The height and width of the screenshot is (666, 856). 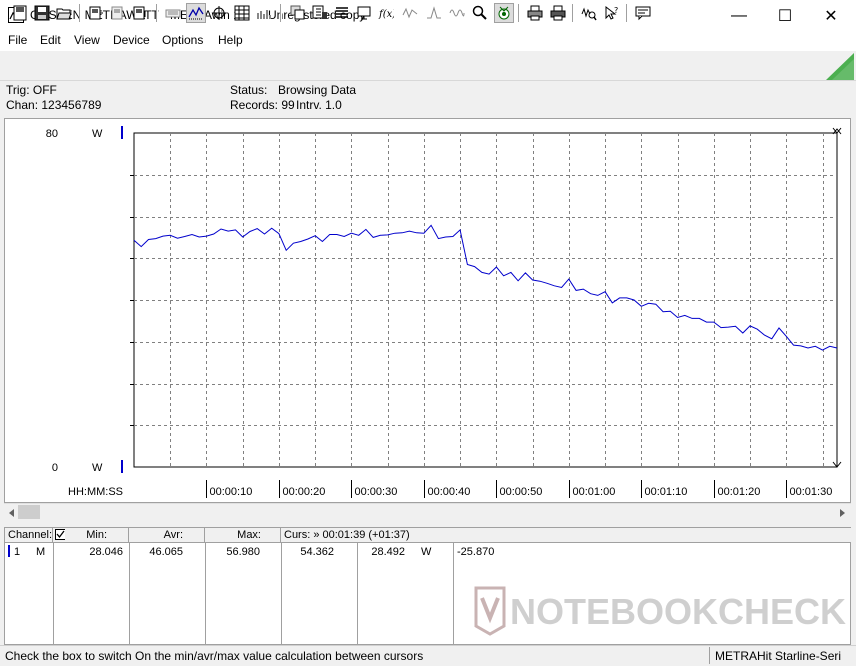 I want to click on new-file-icon, so click(x=20, y=13).